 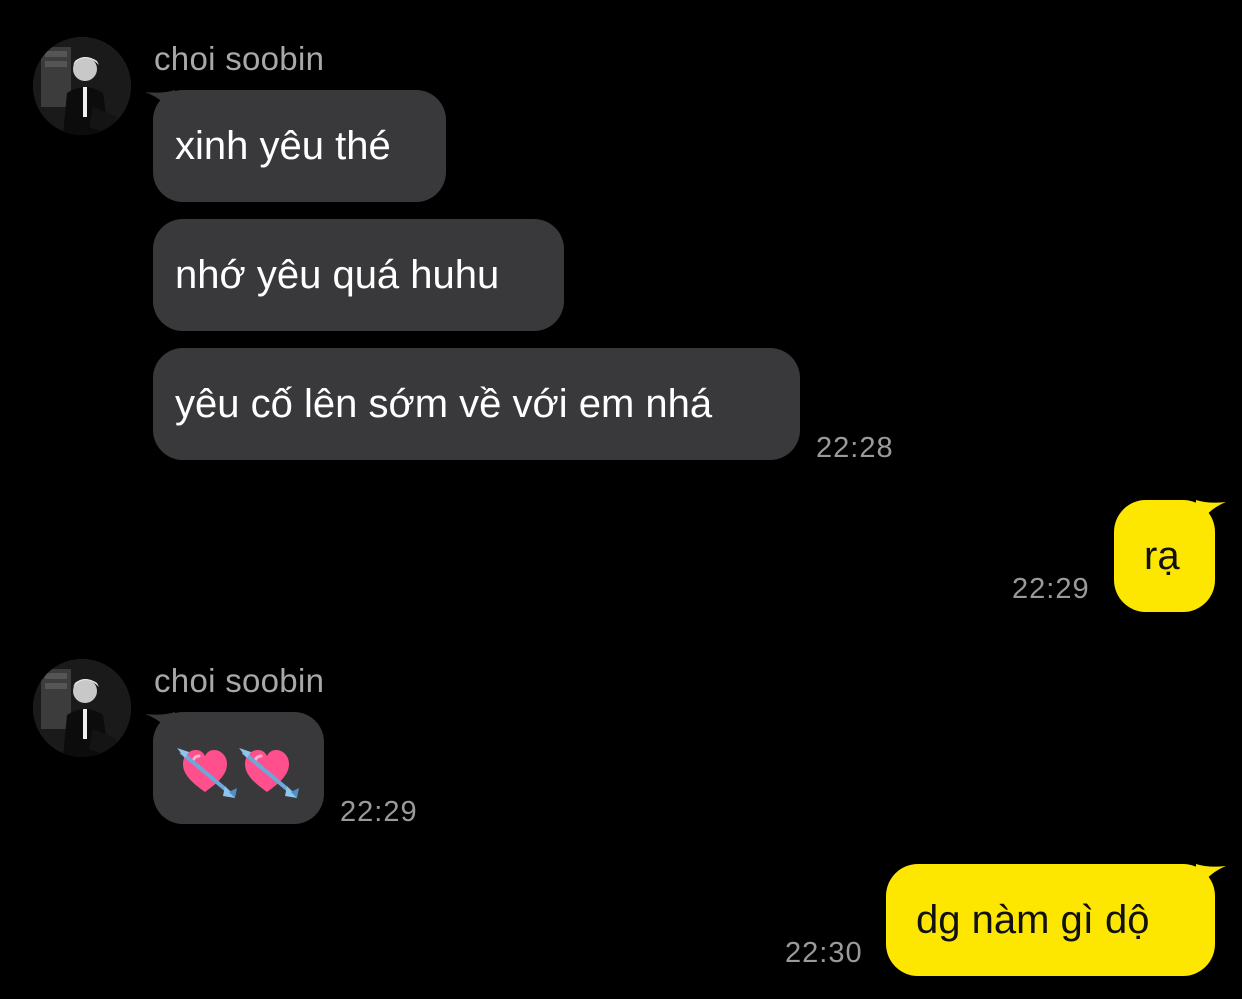 I want to click on message-timestamp: 22:30, so click(x=824, y=953).